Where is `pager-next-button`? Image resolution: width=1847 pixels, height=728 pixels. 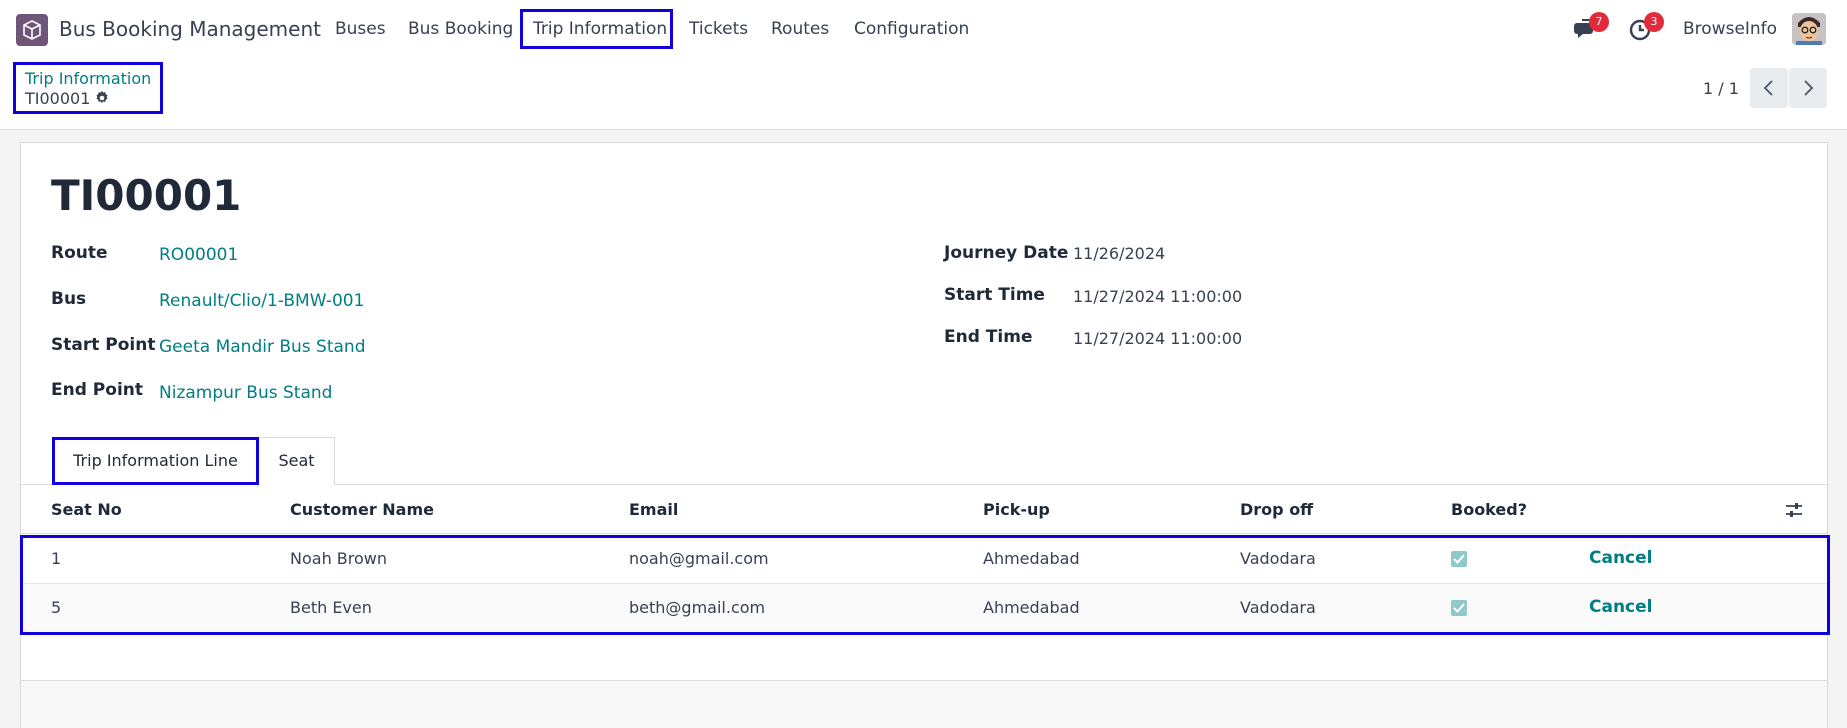 pager-next-button is located at coordinates (1808, 88).